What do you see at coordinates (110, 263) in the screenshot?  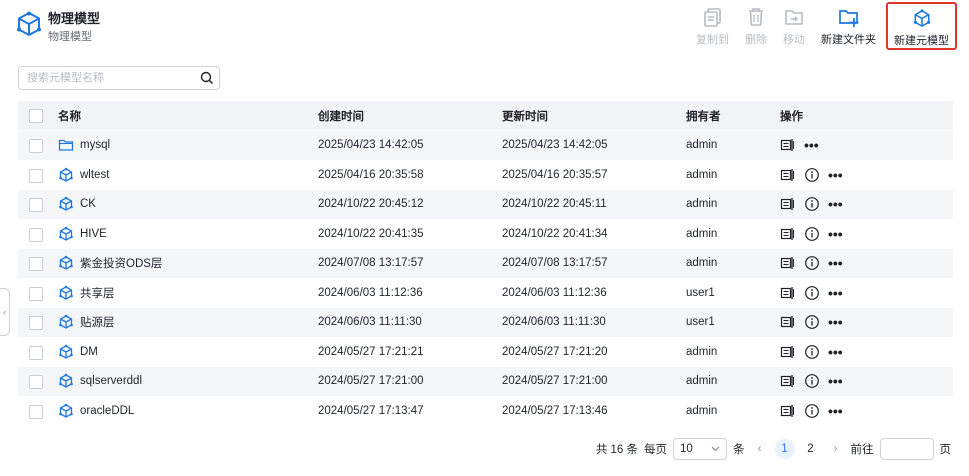 I see `row-name-cell: 紫金投资ODS层` at bounding box center [110, 263].